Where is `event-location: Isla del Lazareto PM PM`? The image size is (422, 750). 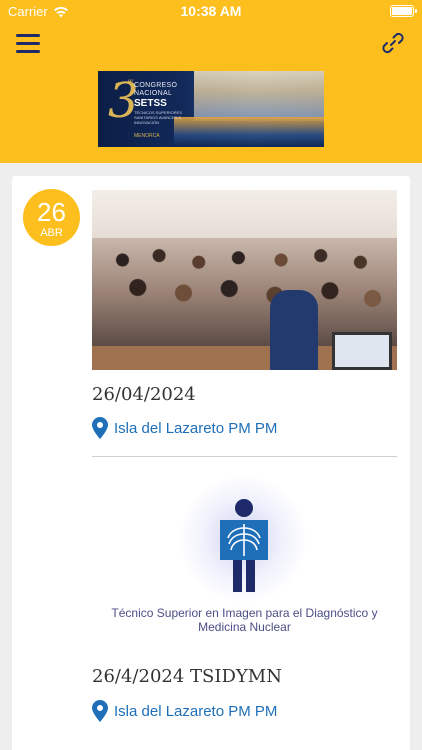 event-location: Isla del Lazareto PM PM is located at coordinates (196, 428).